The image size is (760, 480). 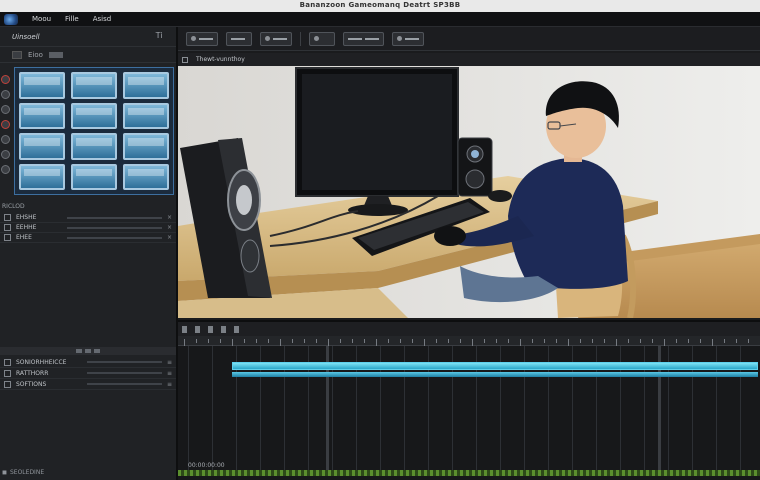 I want to click on splitter-grip-icon, so click(x=79, y=351).